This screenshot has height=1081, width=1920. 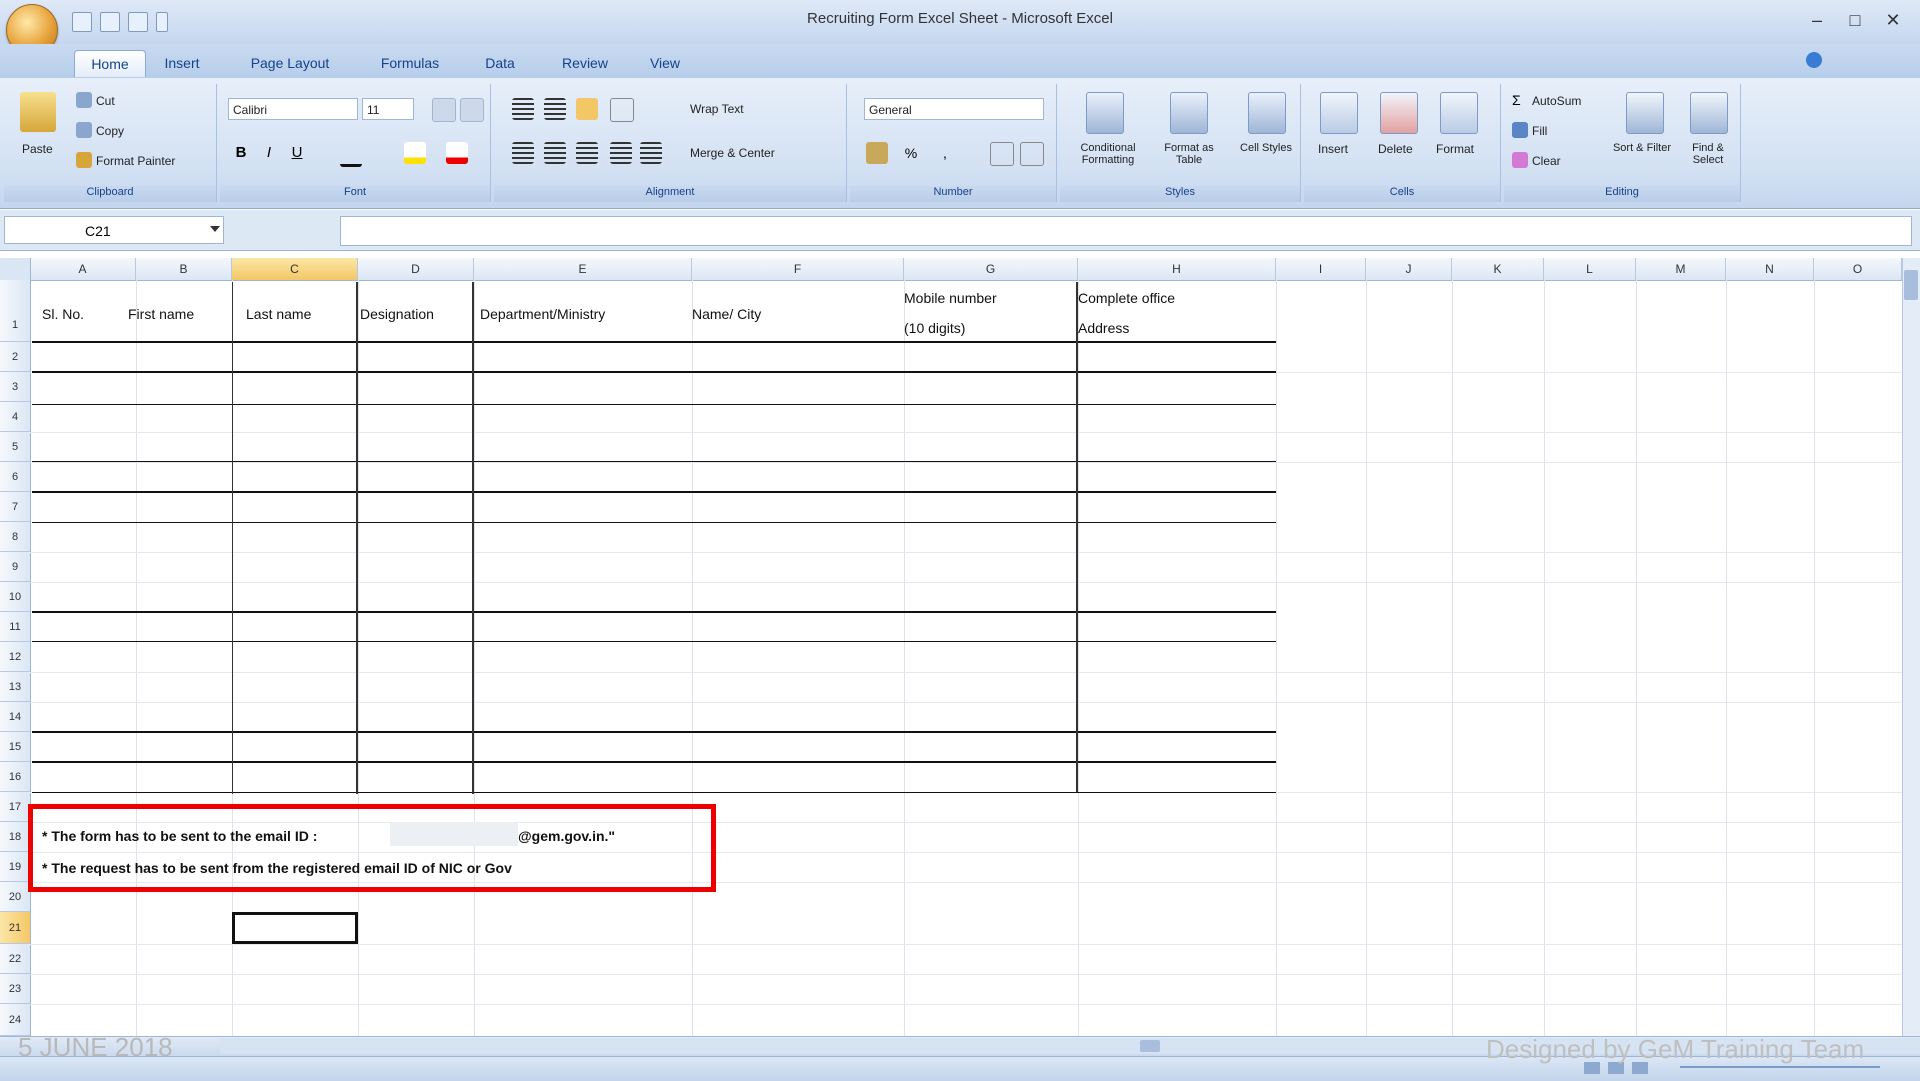 I want to click on orientation-icon, so click(x=622, y=110).